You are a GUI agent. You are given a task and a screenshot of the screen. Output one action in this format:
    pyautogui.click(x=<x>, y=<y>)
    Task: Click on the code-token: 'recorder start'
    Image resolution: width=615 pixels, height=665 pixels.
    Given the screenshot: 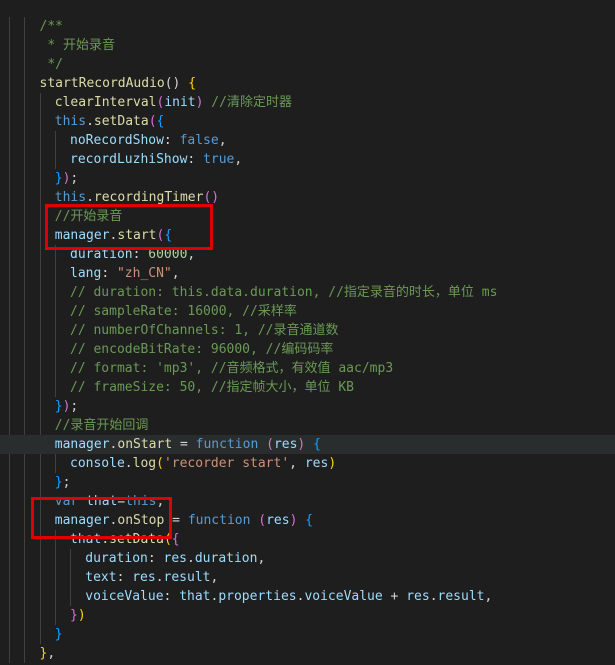 What is the action you would take?
    pyautogui.click(x=226, y=463)
    